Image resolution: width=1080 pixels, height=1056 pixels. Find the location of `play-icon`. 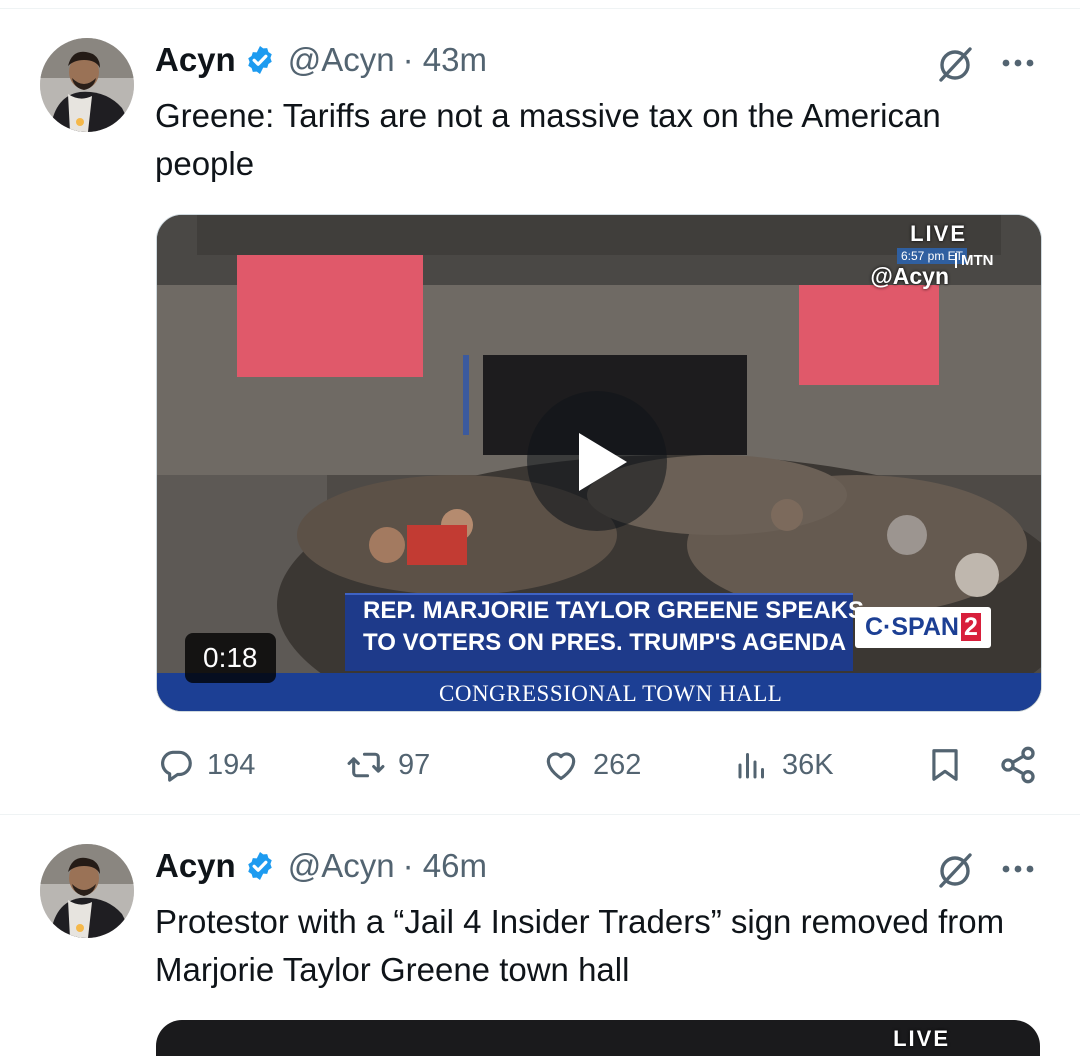

play-icon is located at coordinates (603, 462).